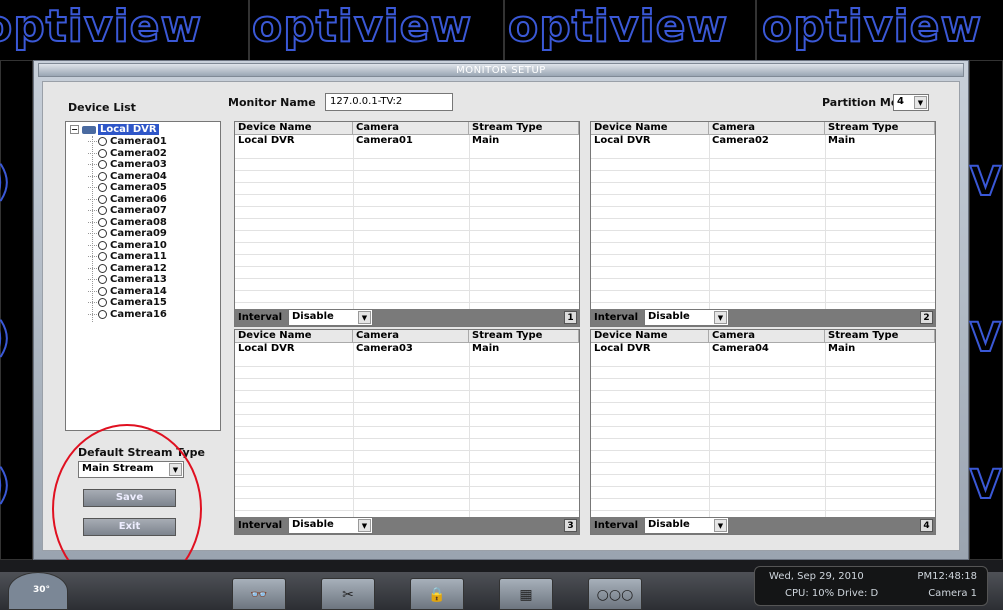 This screenshot has height=610, width=1003. I want to click on tree-item-camera: Camera03, so click(127, 165).